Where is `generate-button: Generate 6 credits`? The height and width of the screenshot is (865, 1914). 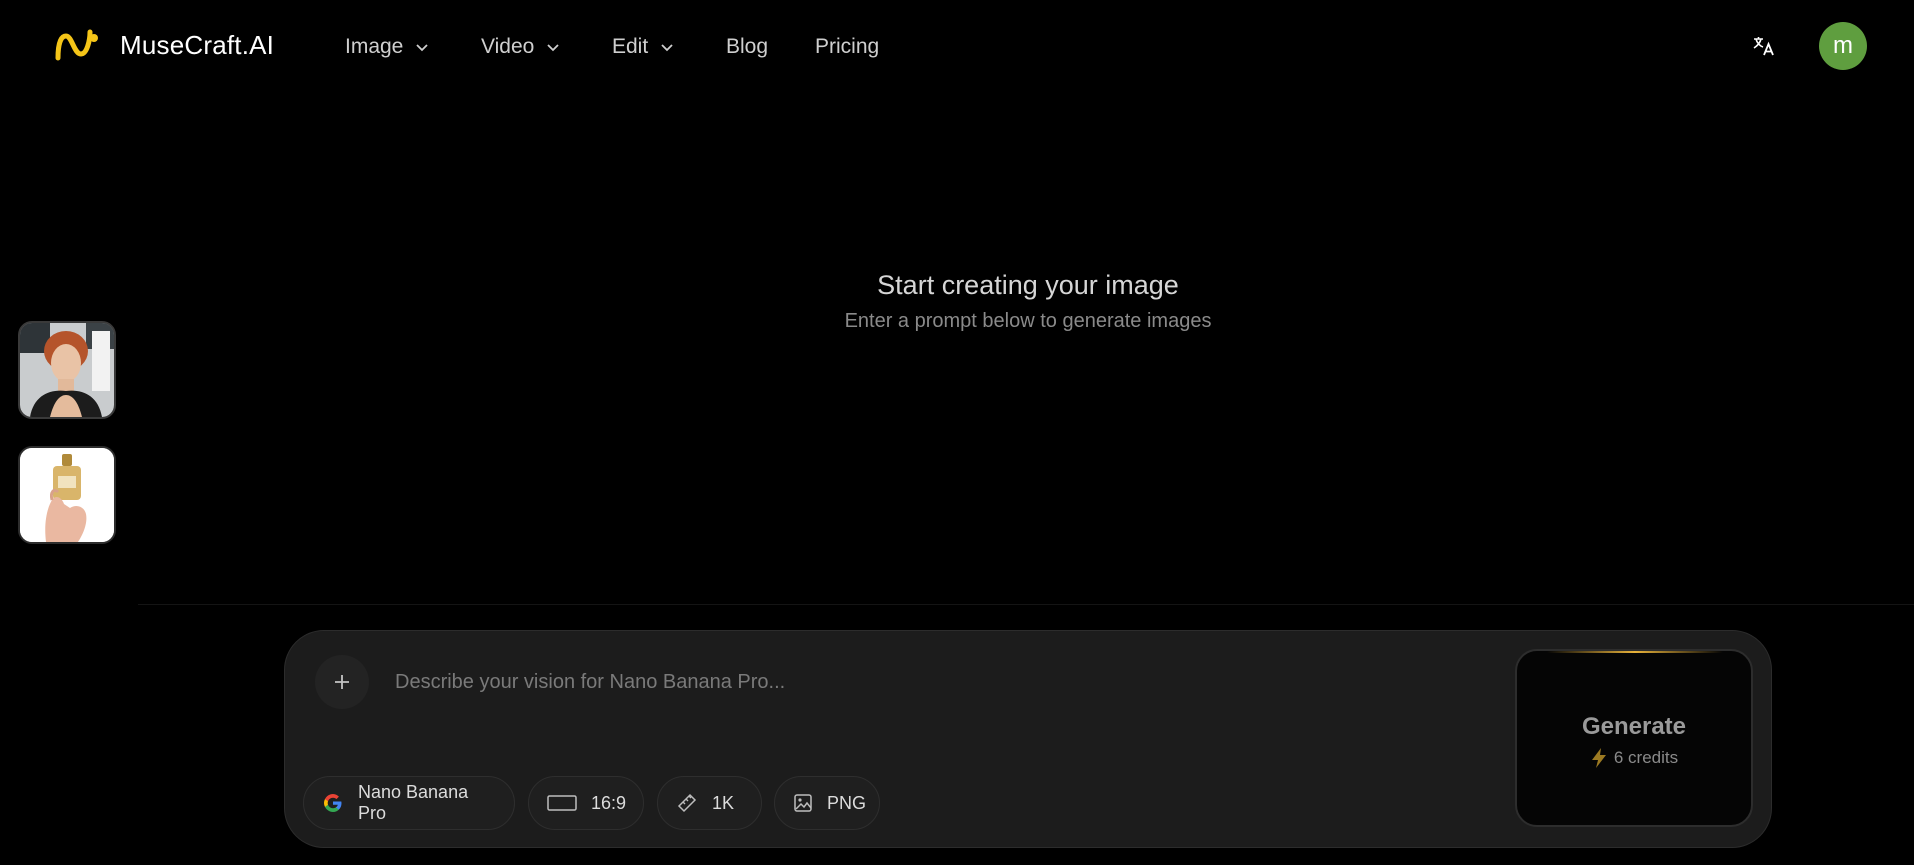 generate-button: Generate 6 credits is located at coordinates (1634, 738).